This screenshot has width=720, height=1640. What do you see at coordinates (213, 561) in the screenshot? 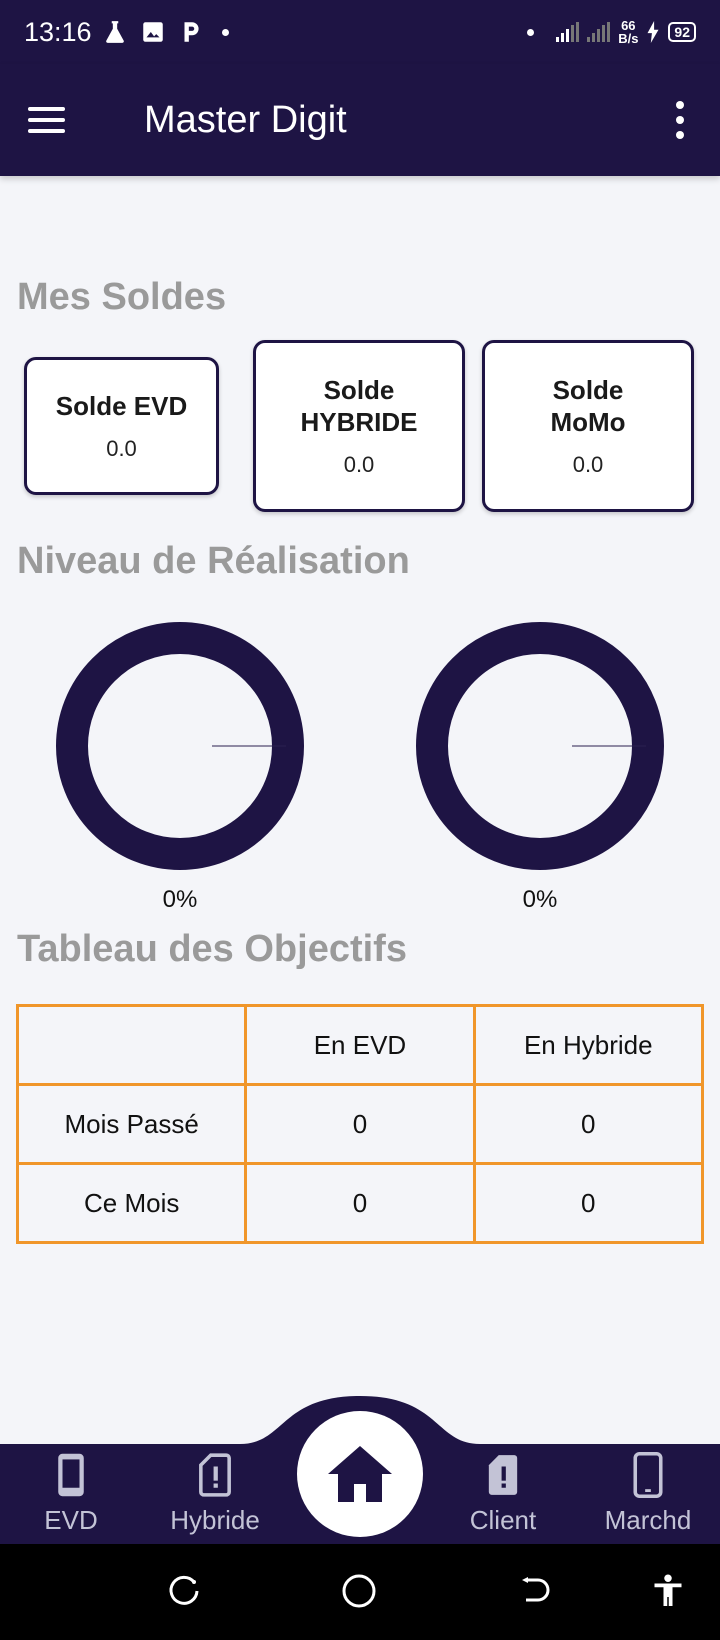
I see `achievement-title: Niveau de Réalisation` at bounding box center [213, 561].